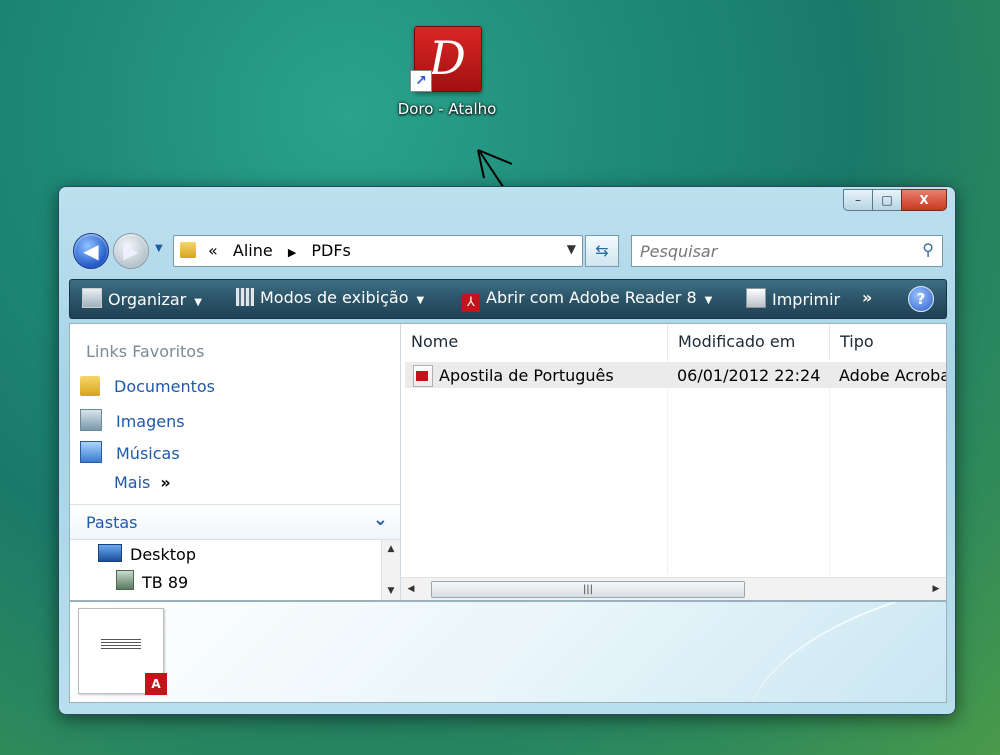 This screenshot has width=1000, height=755. What do you see at coordinates (775, 251) in the screenshot?
I see `search-input` at bounding box center [775, 251].